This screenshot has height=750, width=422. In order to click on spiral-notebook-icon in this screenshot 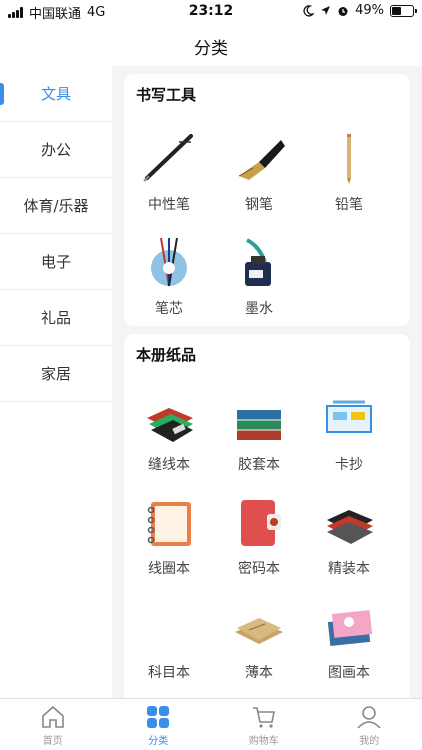, I will do `click(169, 524)`.